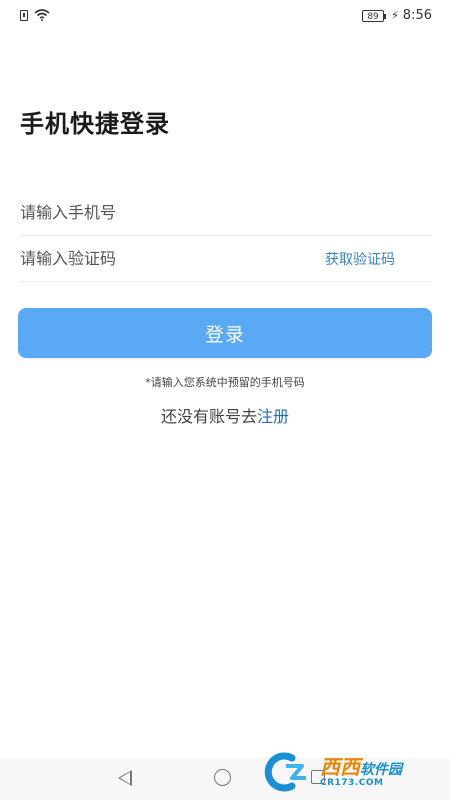  I want to click on watermark-brand: 西西, so click(340, 766).